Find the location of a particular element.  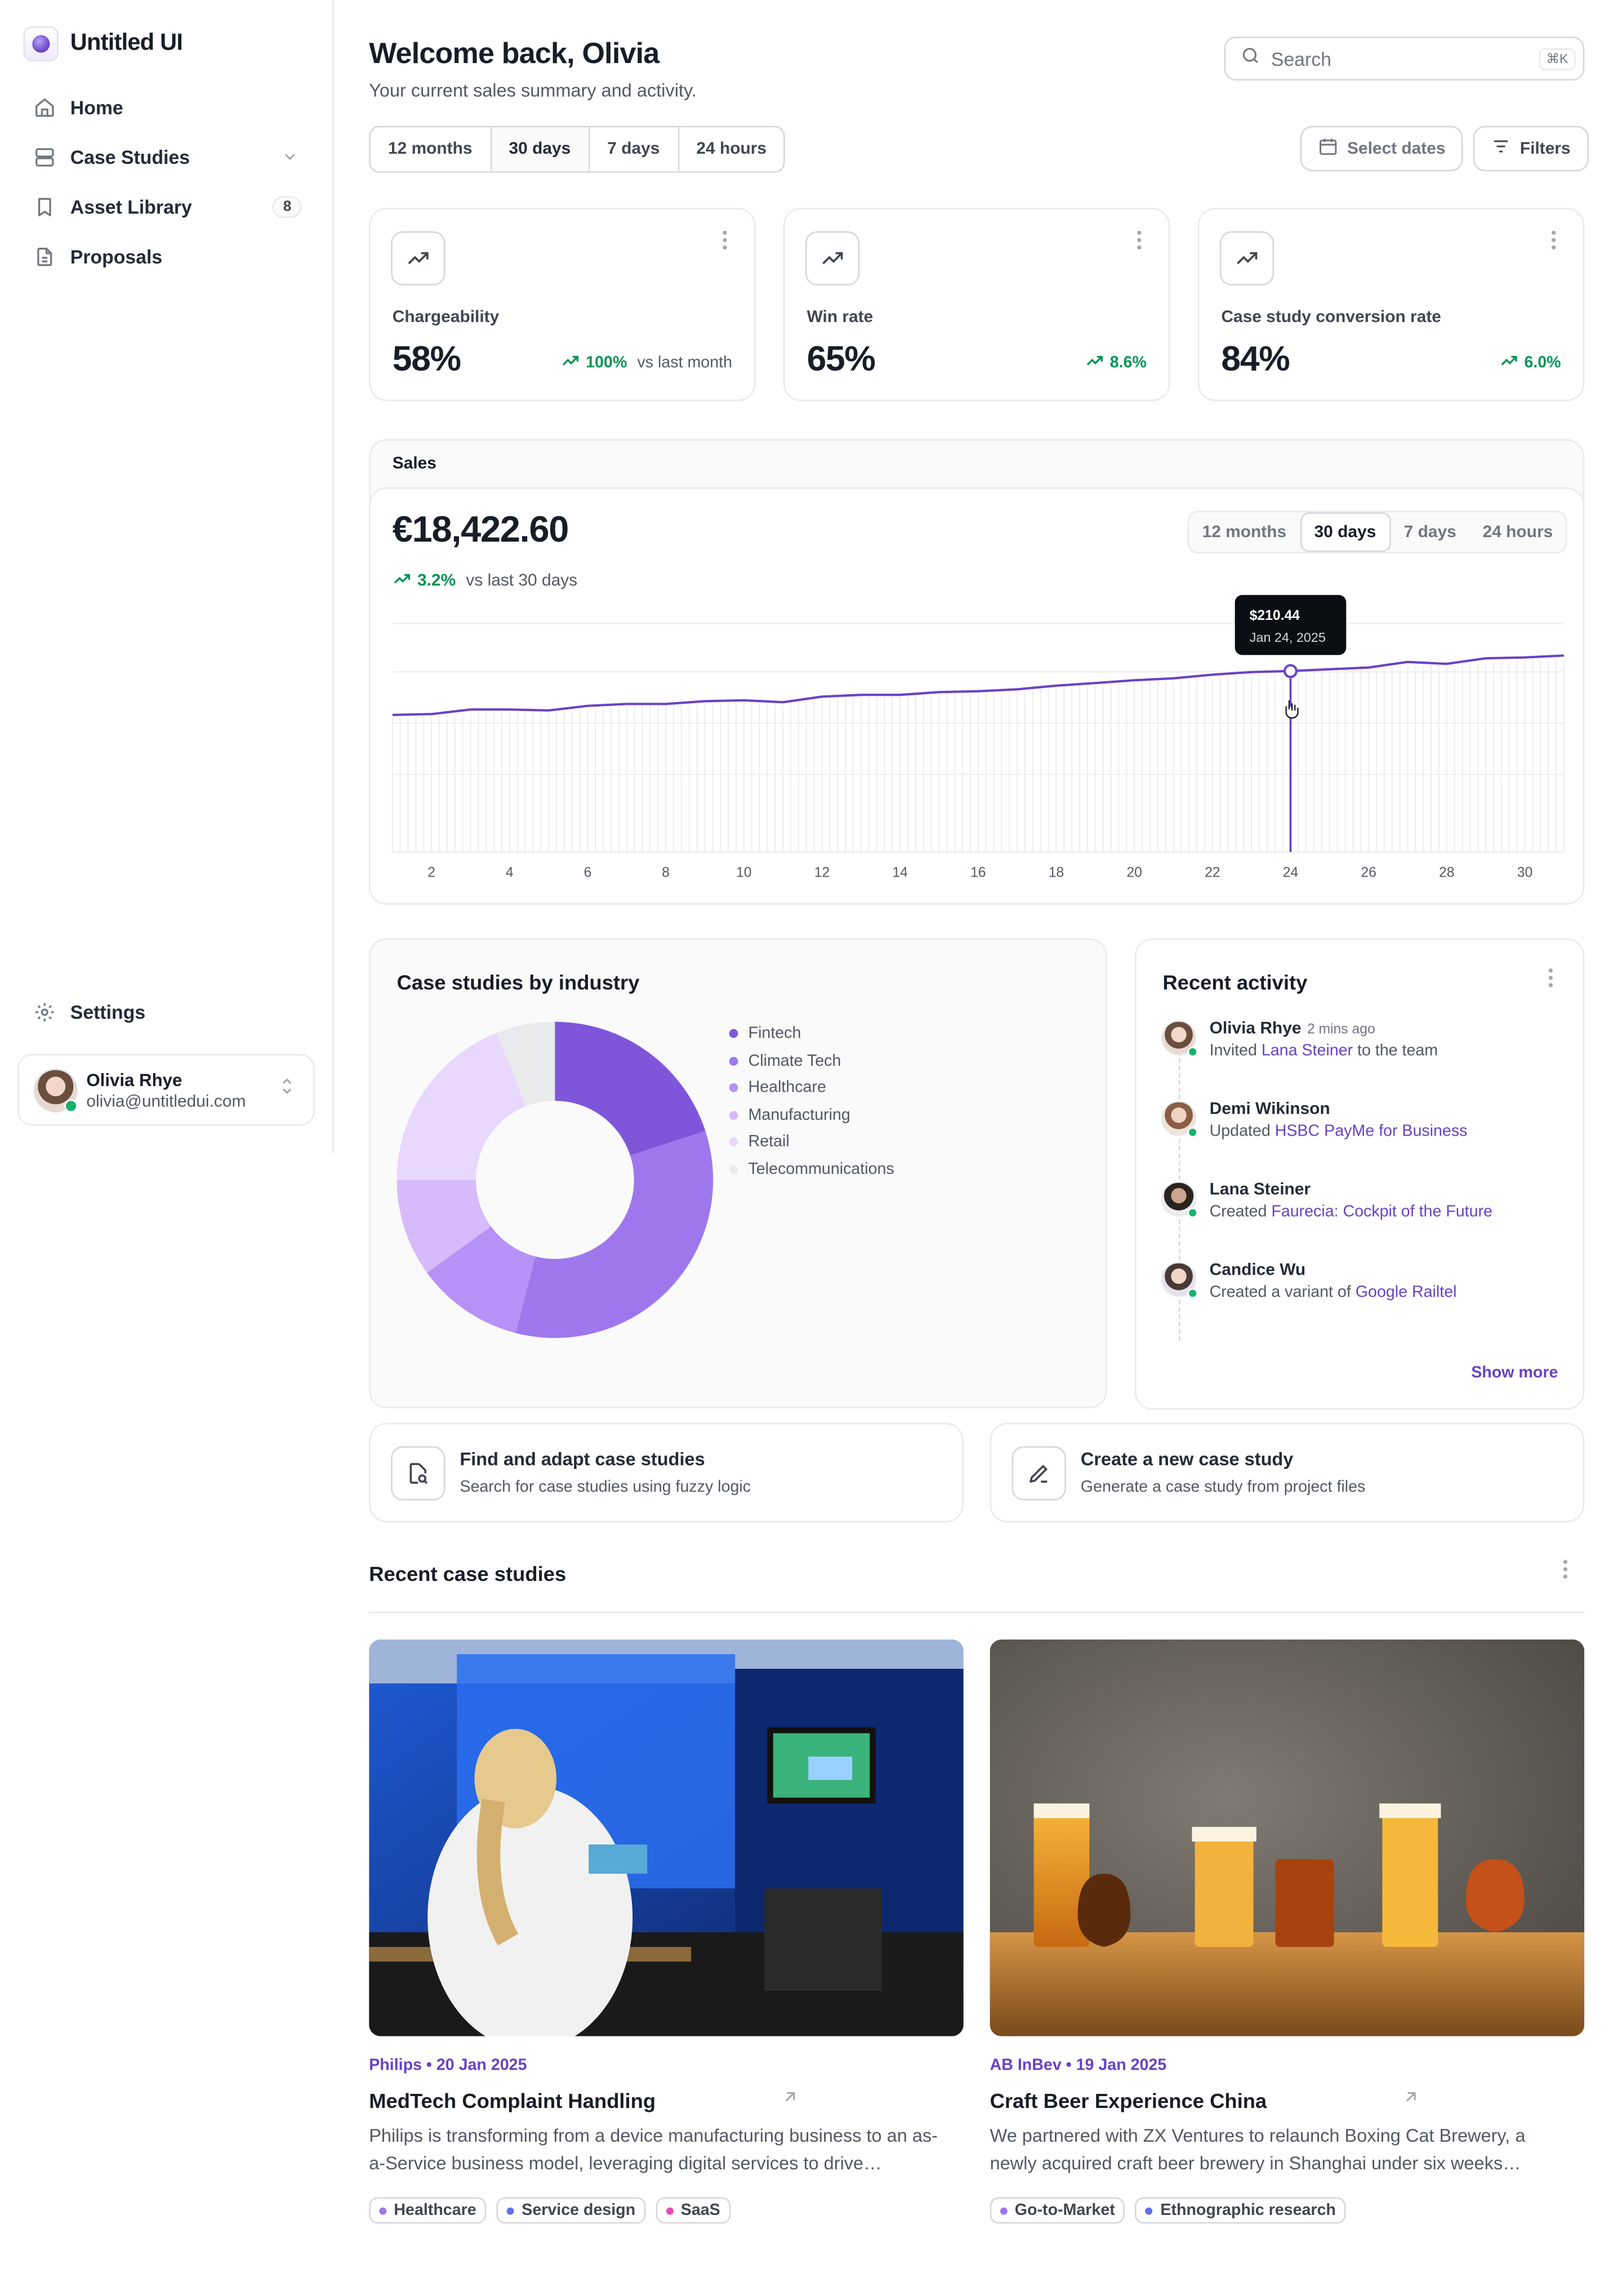

calendar-icon is located at coordinates (1328, 148).